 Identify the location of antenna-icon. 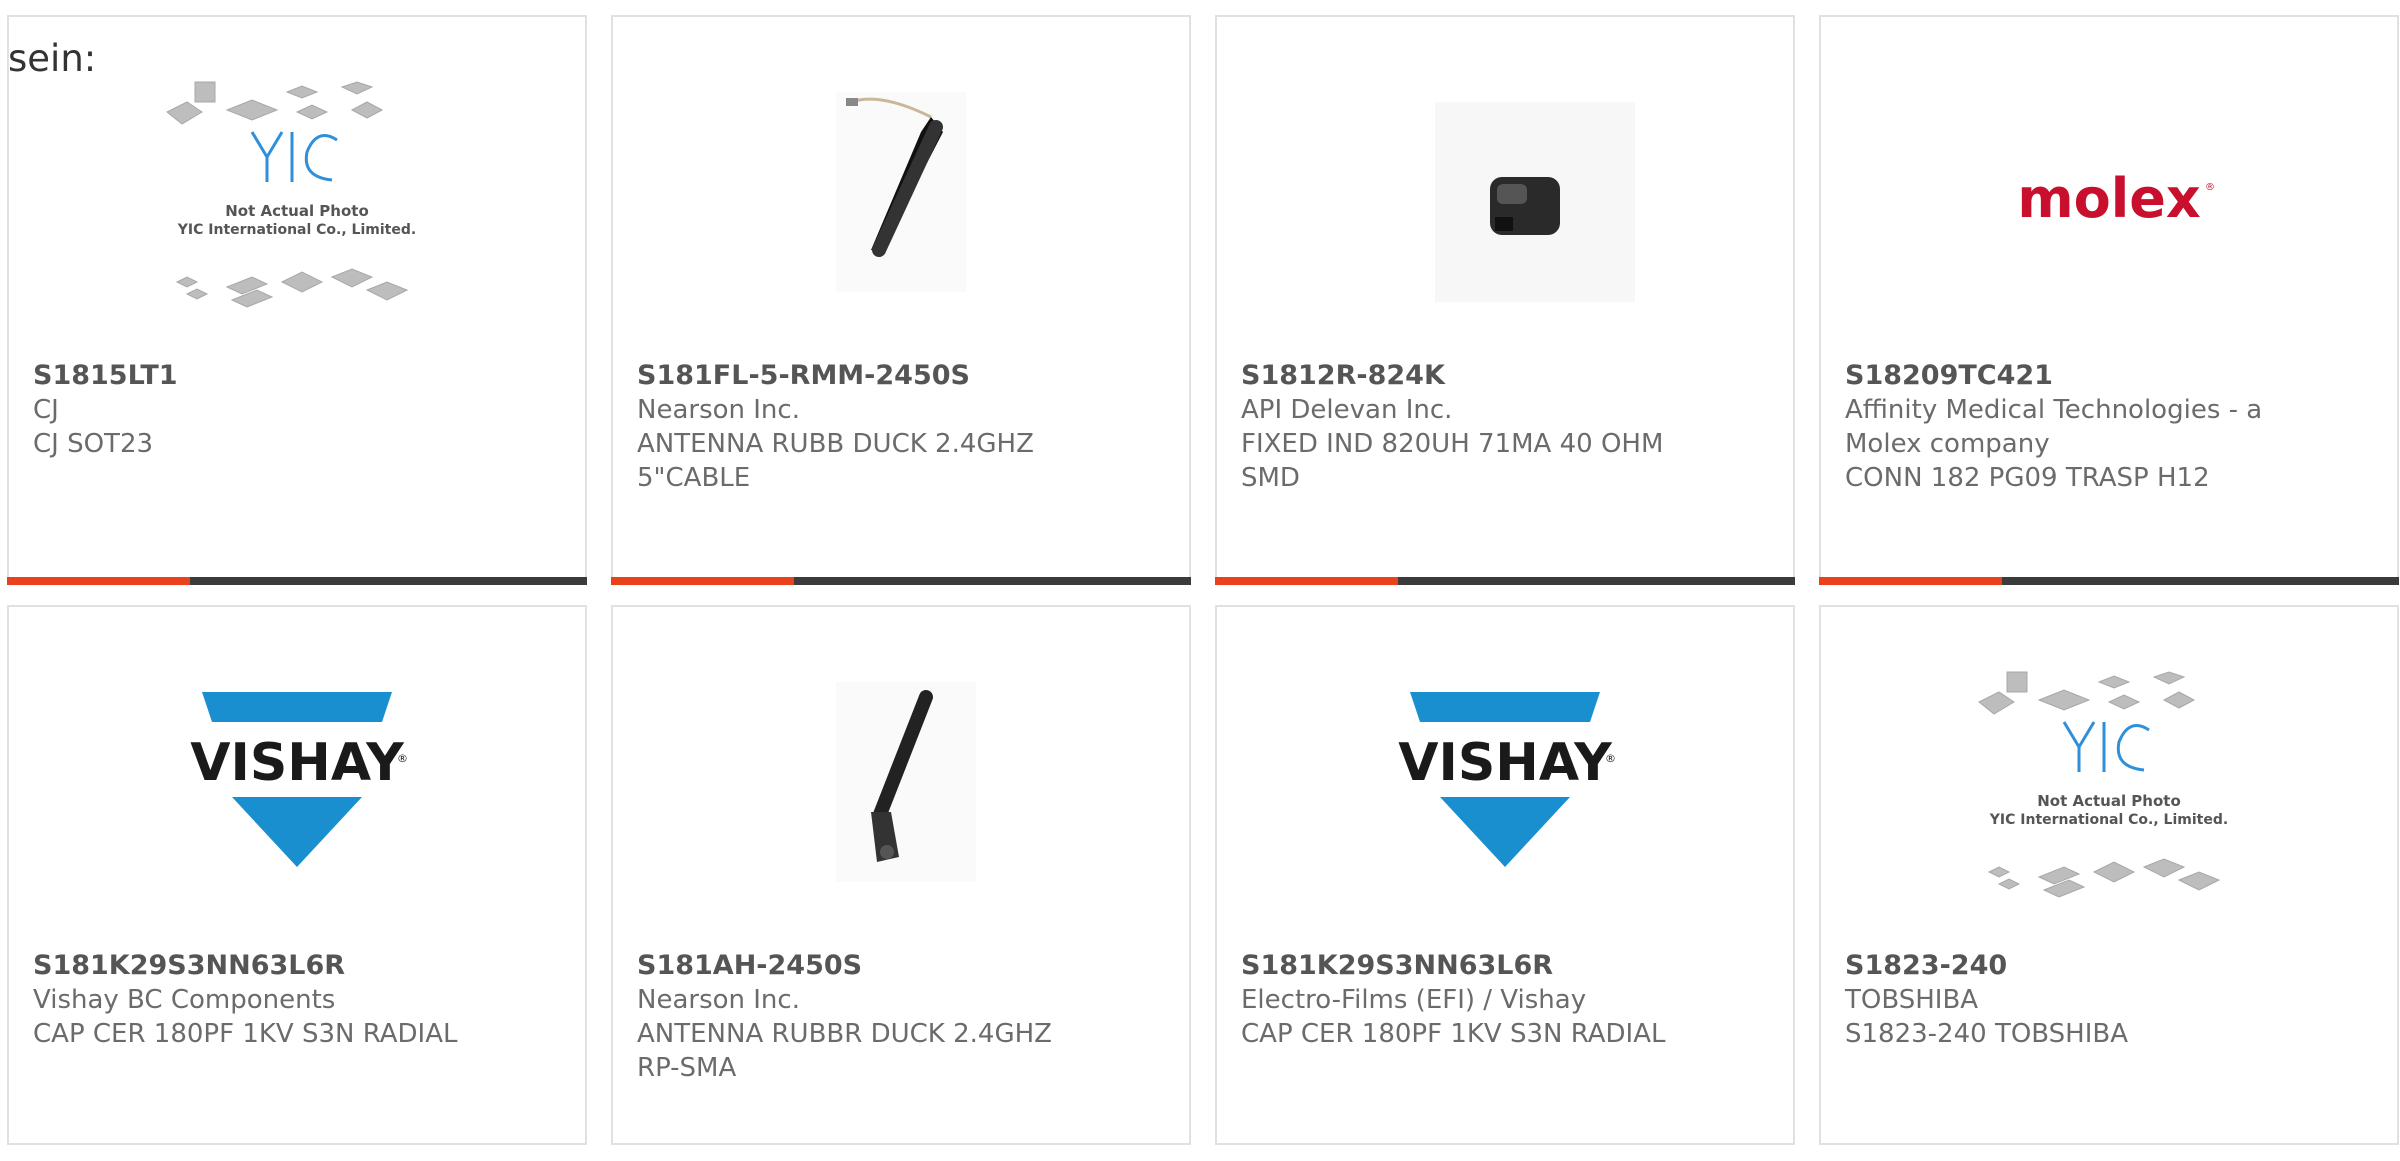
(906, 782).